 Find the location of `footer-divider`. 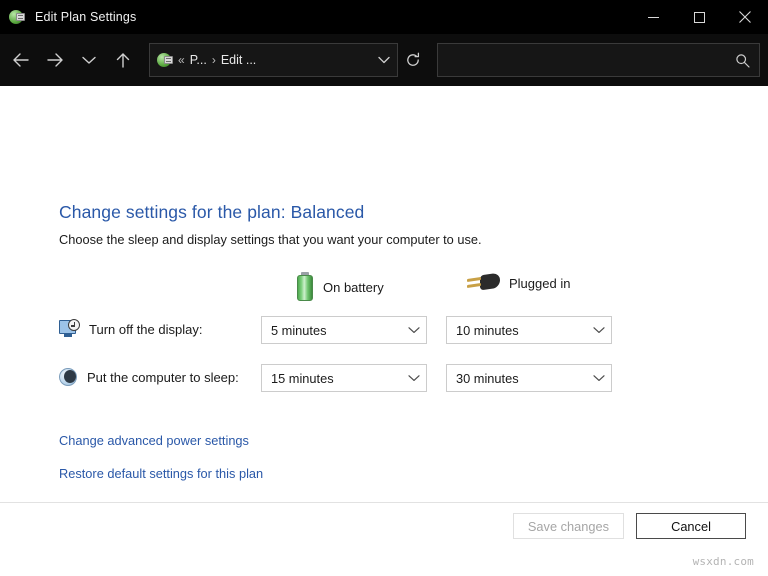

footer-divider is located at coordinates (384, 502).